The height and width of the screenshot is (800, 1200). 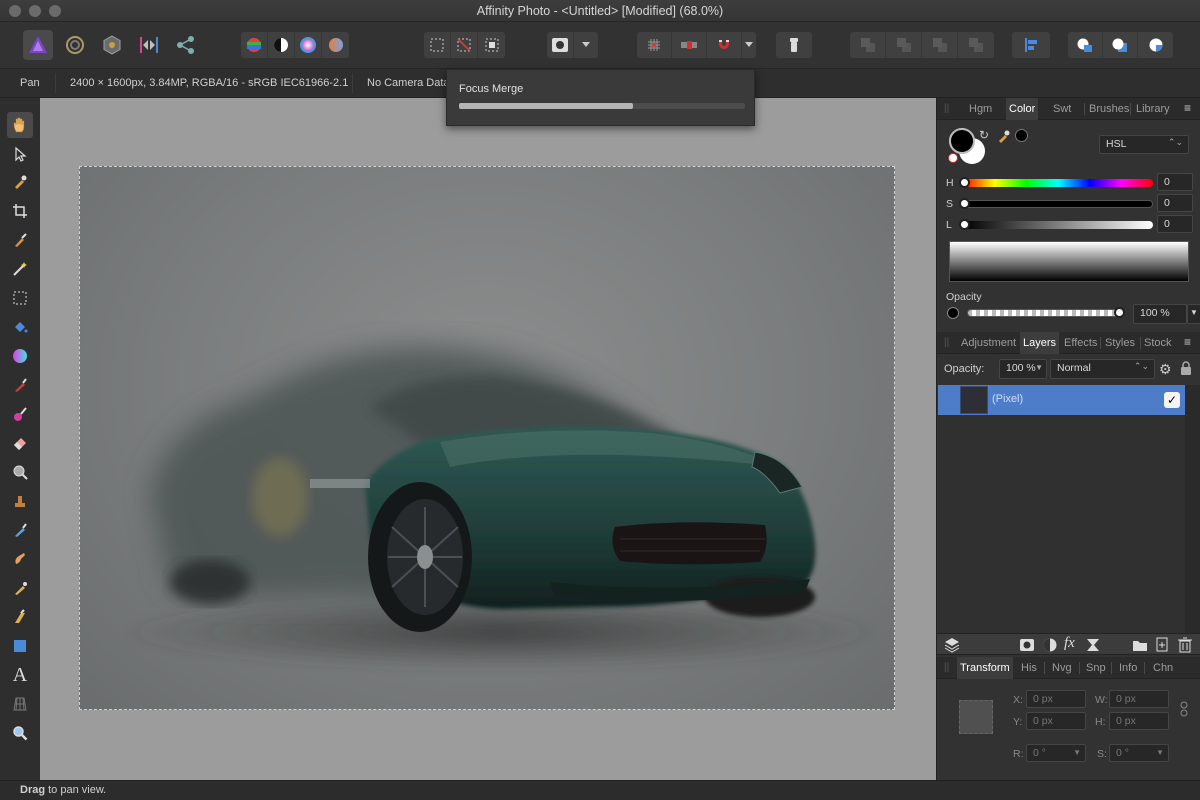 What do you see at coordinates (20, 385) in the screenshot?
I see `paint-brush-icon` at bounding box center [20, 385].